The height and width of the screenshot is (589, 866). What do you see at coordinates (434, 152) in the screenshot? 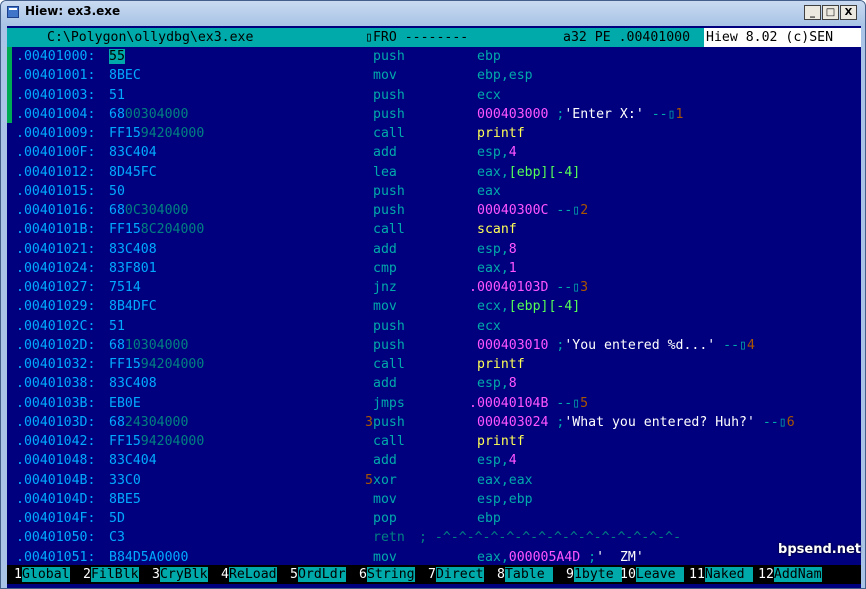
I see `disasm-line: .0040100F: 83C404 add esp,4` at bounding box center [434, 152].